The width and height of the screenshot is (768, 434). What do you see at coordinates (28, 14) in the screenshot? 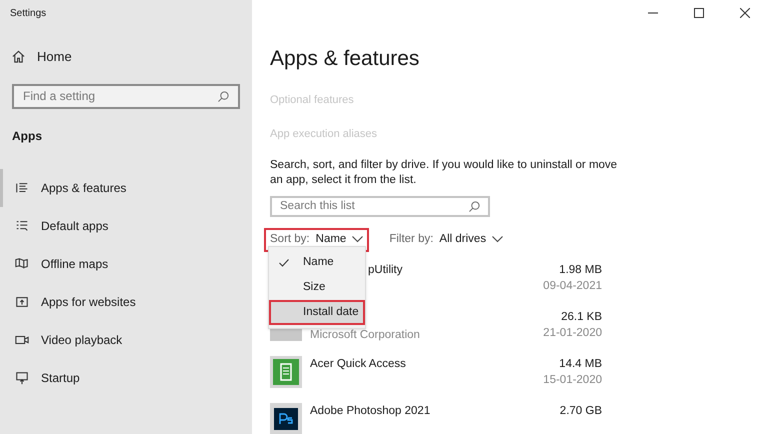
I see `window-title: Settings` at bounding box center [28, 14].